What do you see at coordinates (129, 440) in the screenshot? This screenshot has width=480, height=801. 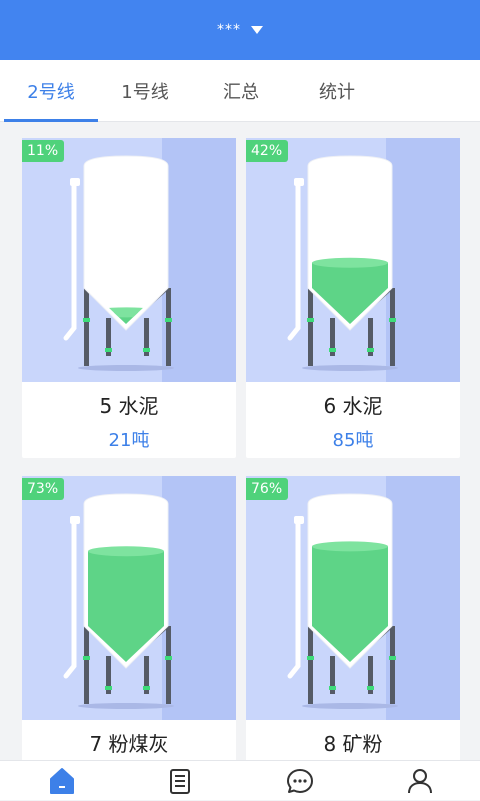 I see `silo-quantity: 21吨` at bounding box center [129, 440].